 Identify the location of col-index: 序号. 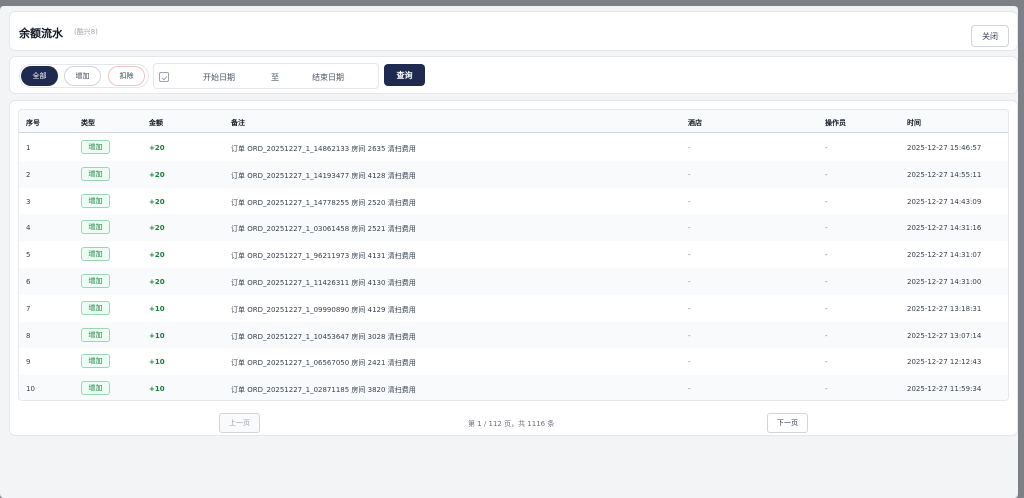
(33, 123).